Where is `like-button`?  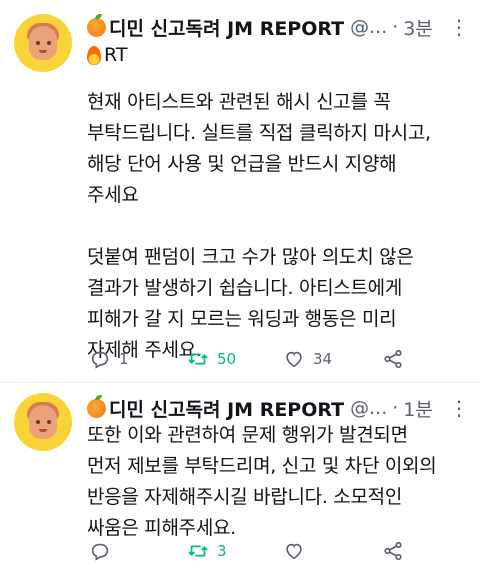 like-button is located at coordinates (298, 551).